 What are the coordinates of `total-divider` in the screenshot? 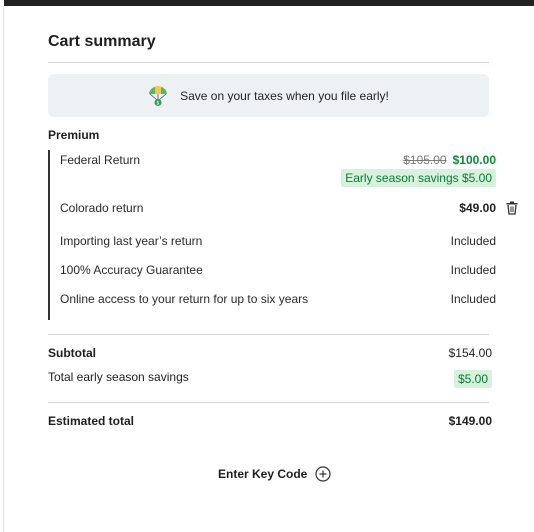 It's located at (268, 402).